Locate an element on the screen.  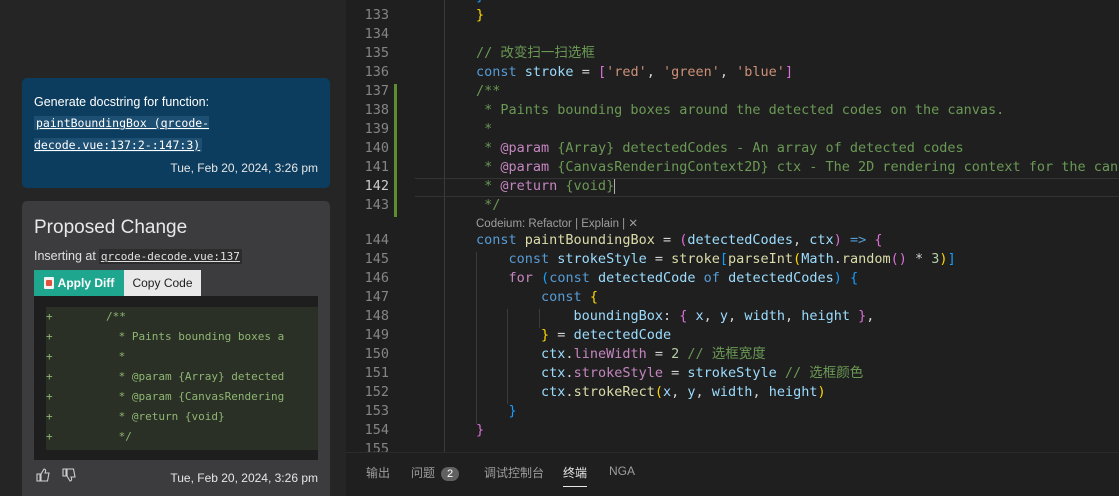
proposed-change-title: Proposed Change is located at coordinates (111, 227).